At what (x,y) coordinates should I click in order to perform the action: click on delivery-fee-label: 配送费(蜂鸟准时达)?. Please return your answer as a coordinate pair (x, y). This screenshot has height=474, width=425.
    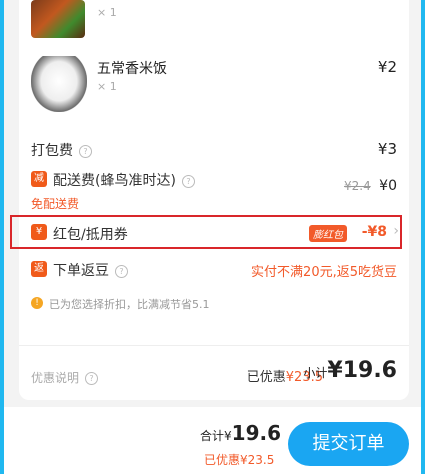
    Looking at the image, I should click on (124, 180).